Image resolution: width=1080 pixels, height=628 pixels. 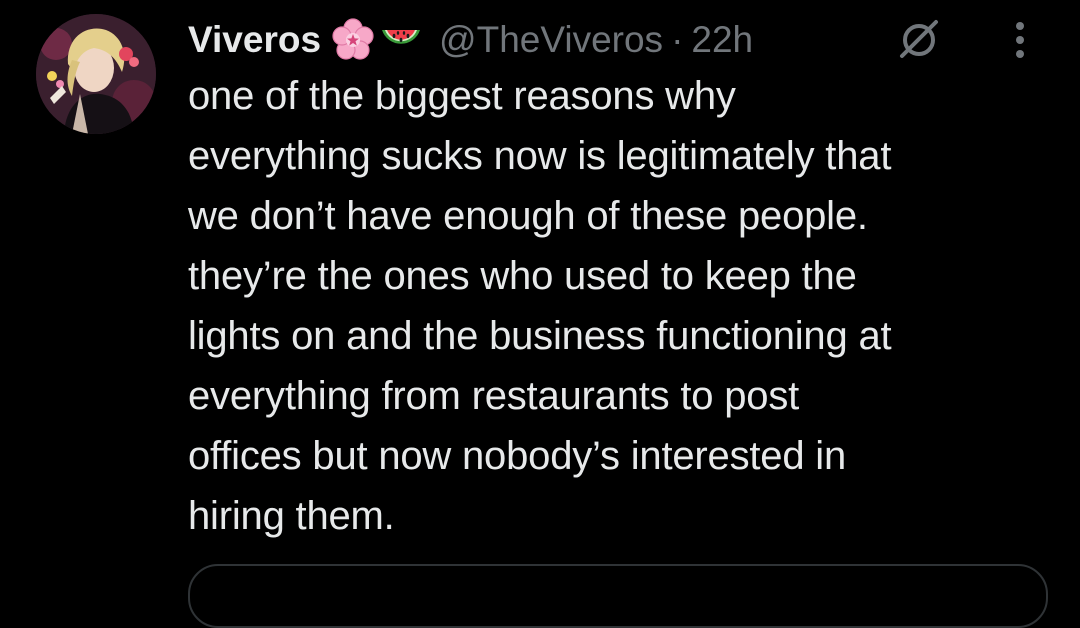 I want to click on avatar, so click(x=96, y=74).